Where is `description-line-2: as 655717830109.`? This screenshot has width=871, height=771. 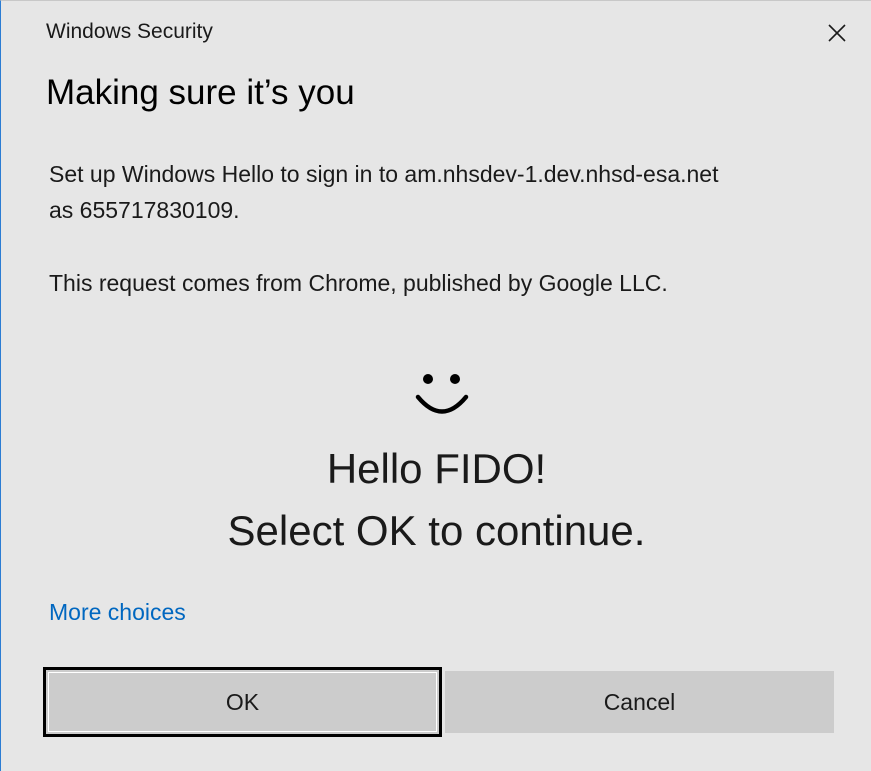 description-line-2: as 655717830109. is located at coordinates (144, 210).